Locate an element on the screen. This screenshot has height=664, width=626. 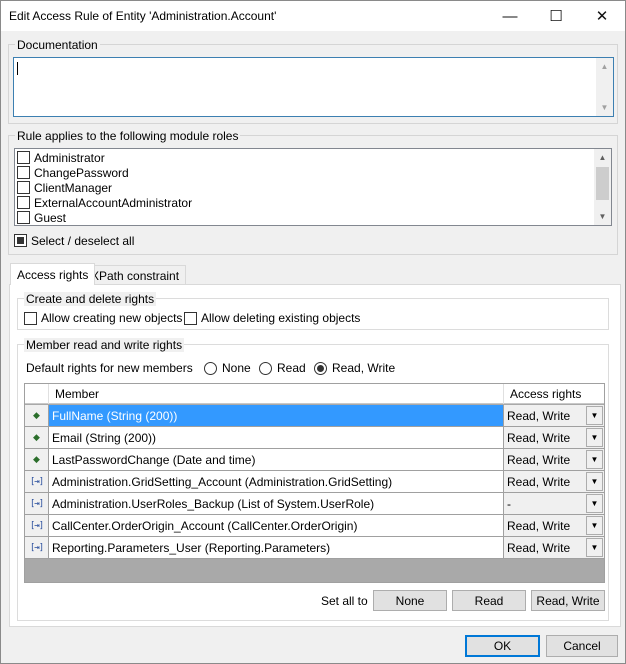
role-item-externalaccountadministrator: ExternalAccountAdministrator is located at coordinates (104, 202).